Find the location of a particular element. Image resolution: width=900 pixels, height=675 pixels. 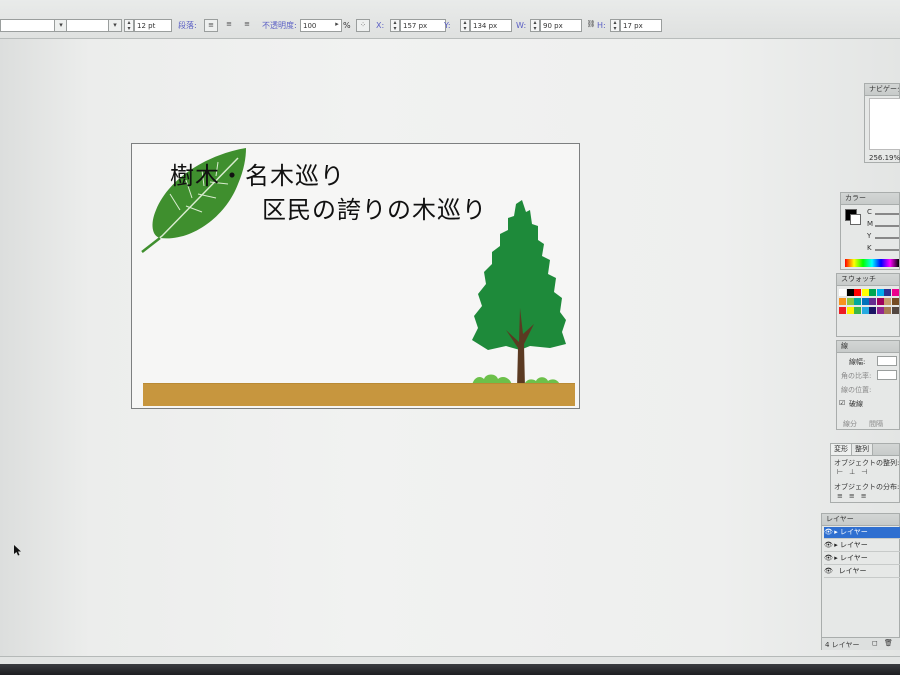

ground-bar is located at coordinates (359, 395).